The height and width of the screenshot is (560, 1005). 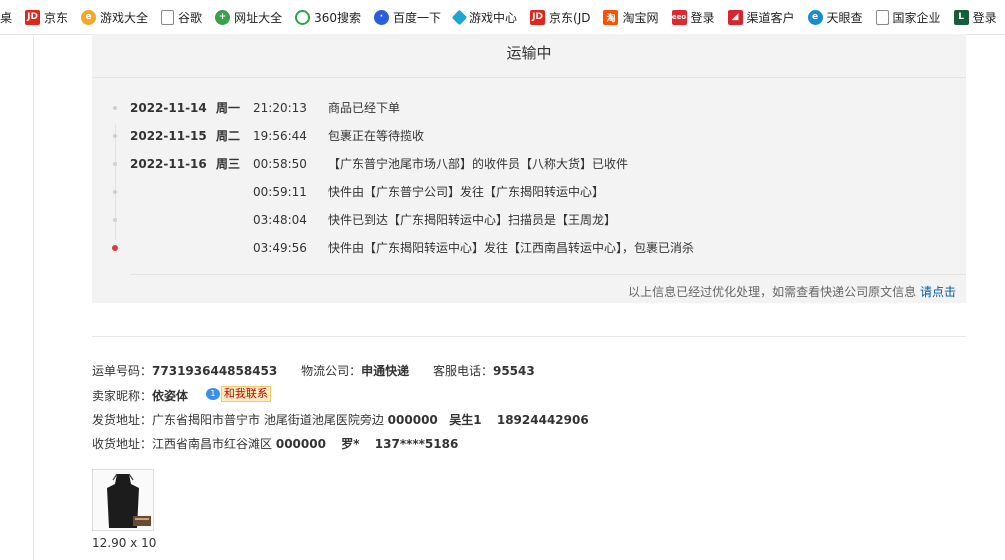 I want to click on timeline-text: 包裹正在等待揽收, so click(x=376, y=136).